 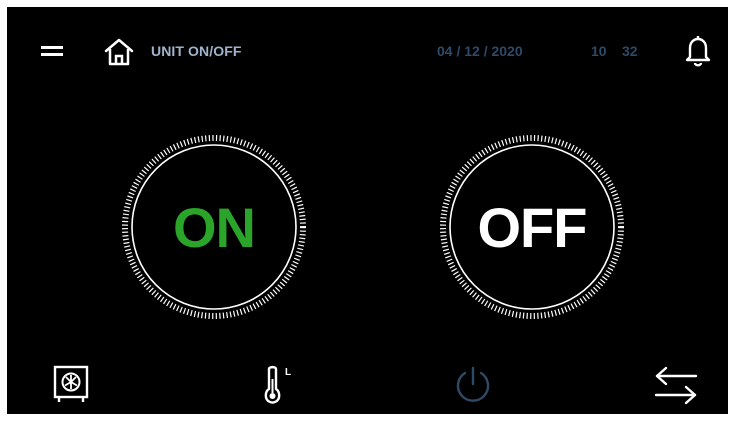 I want to click on power-icon, so click(x=473, y=385).